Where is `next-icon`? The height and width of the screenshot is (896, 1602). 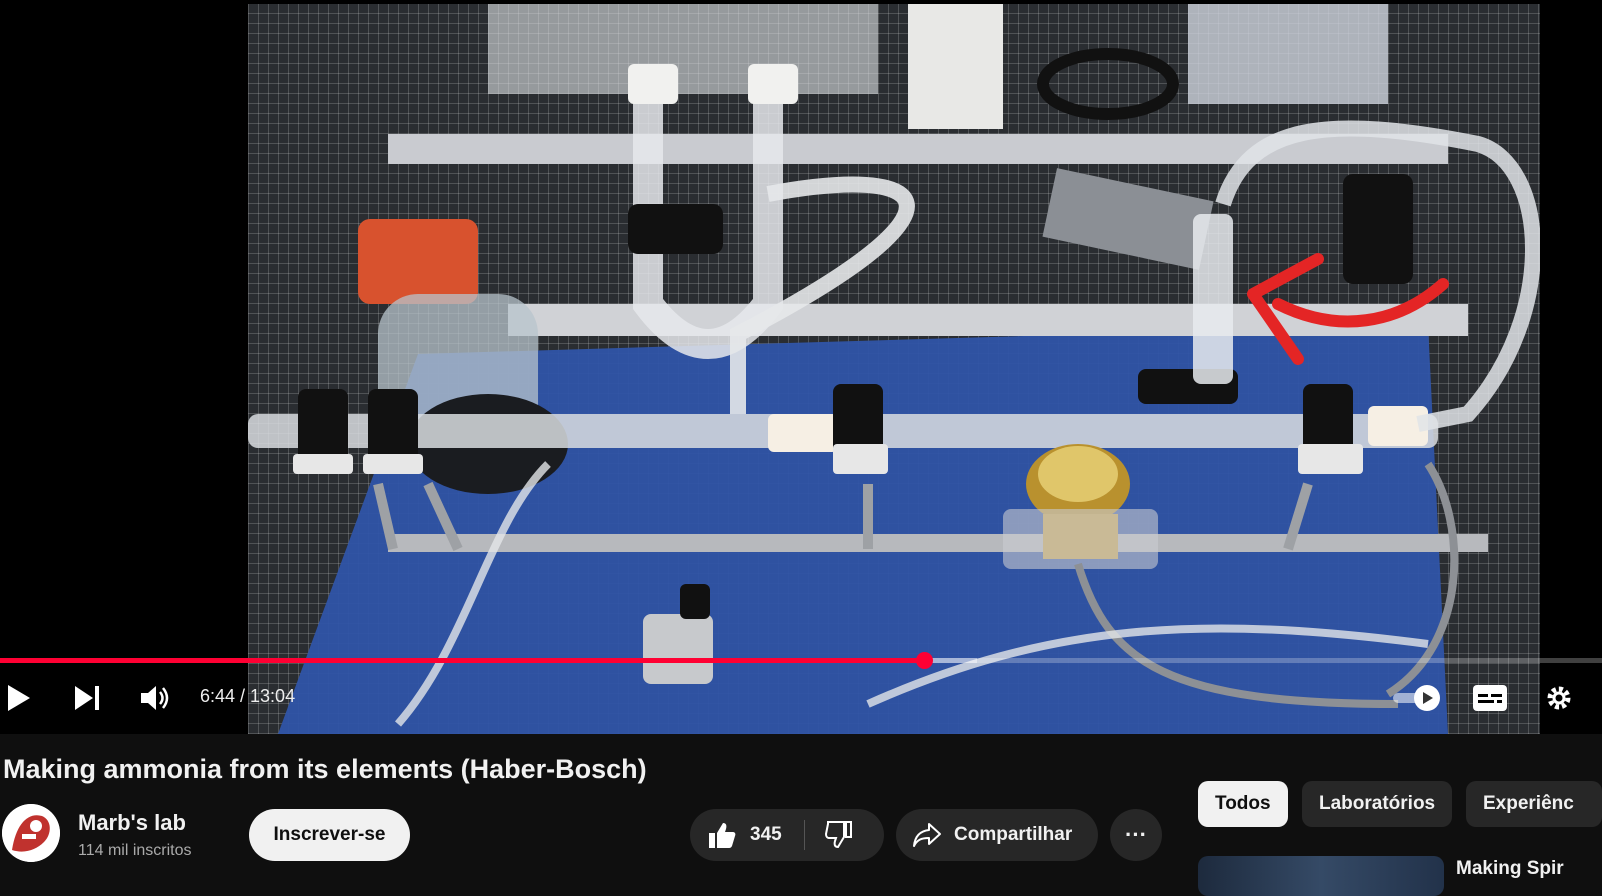 next-icon is located at coordinates (87, 698).